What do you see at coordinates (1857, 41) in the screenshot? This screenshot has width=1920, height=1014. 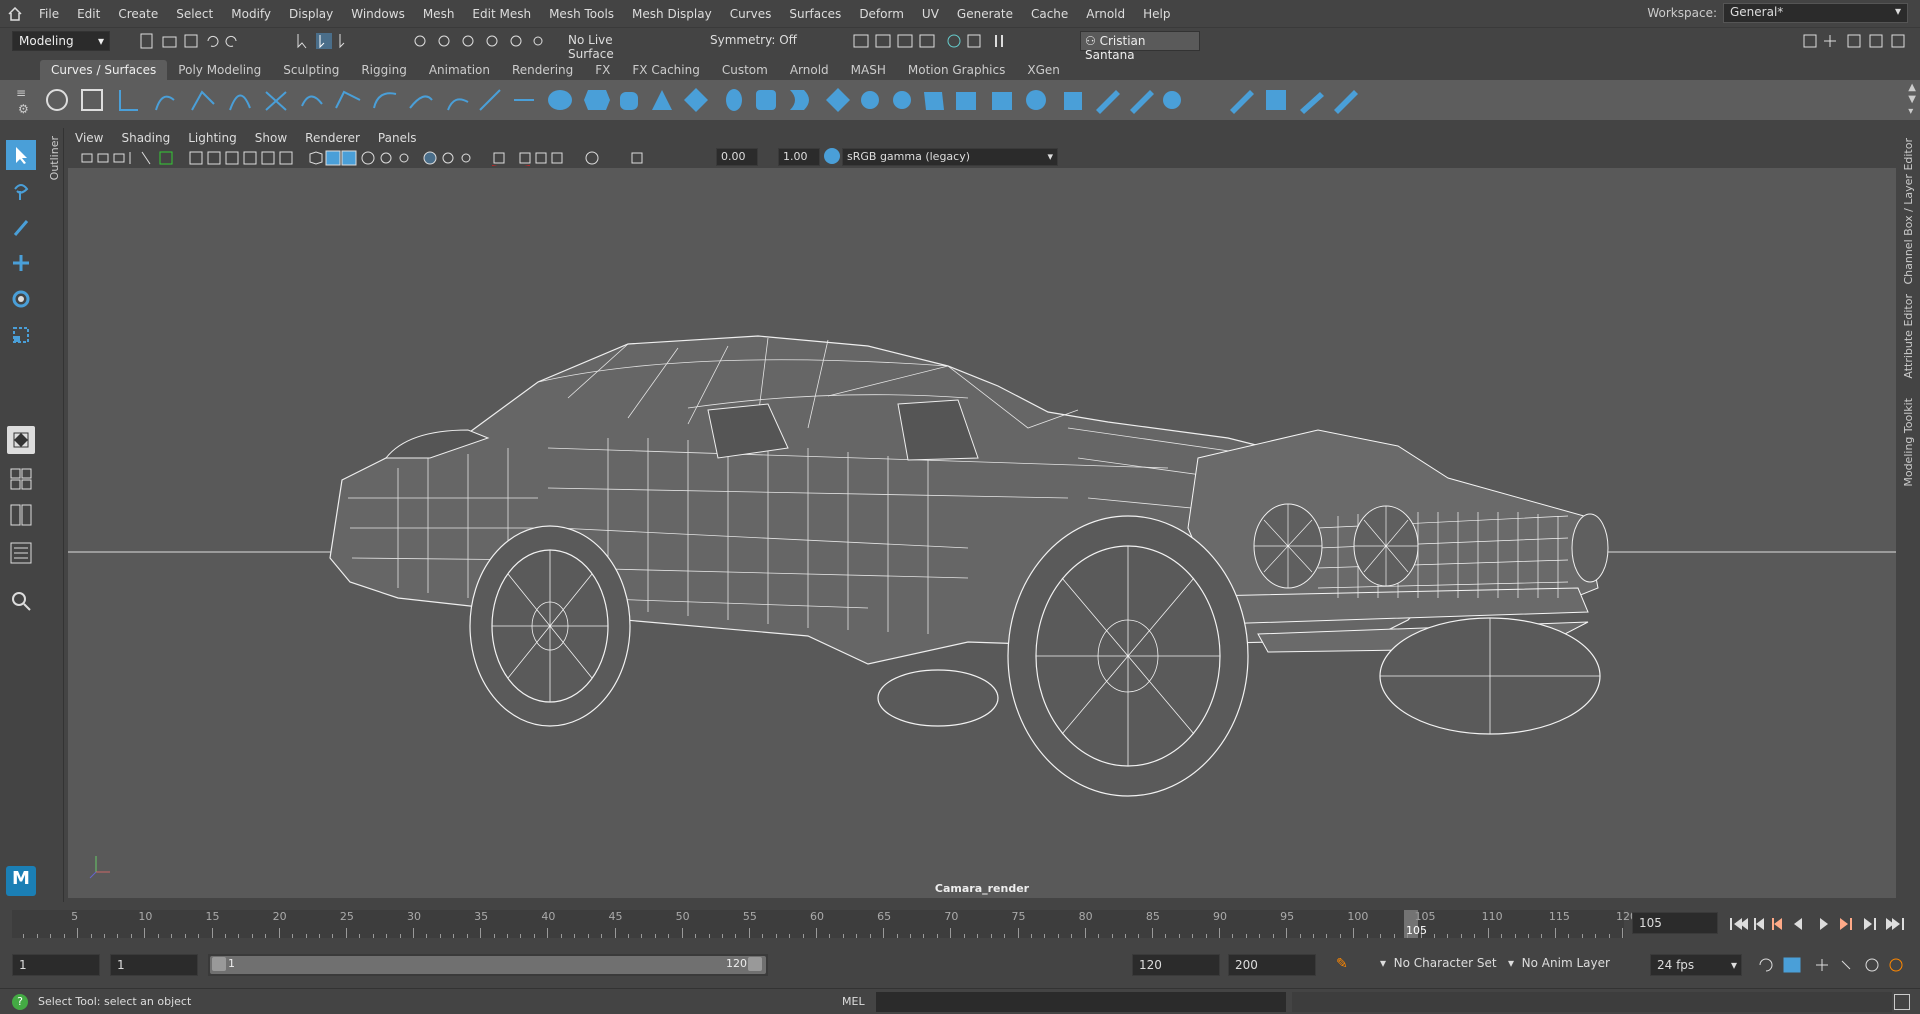 I see `panel-toggle-icons` at bounding box center [1857, 41].